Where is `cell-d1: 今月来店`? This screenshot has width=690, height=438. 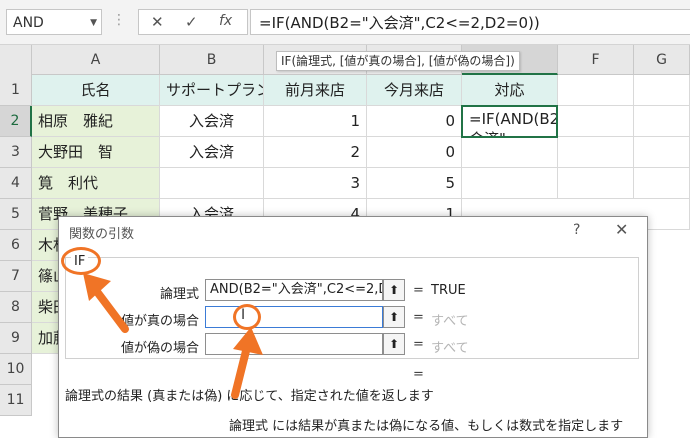 cell-d1: 今月来店 is located at coordinates (414, 90).